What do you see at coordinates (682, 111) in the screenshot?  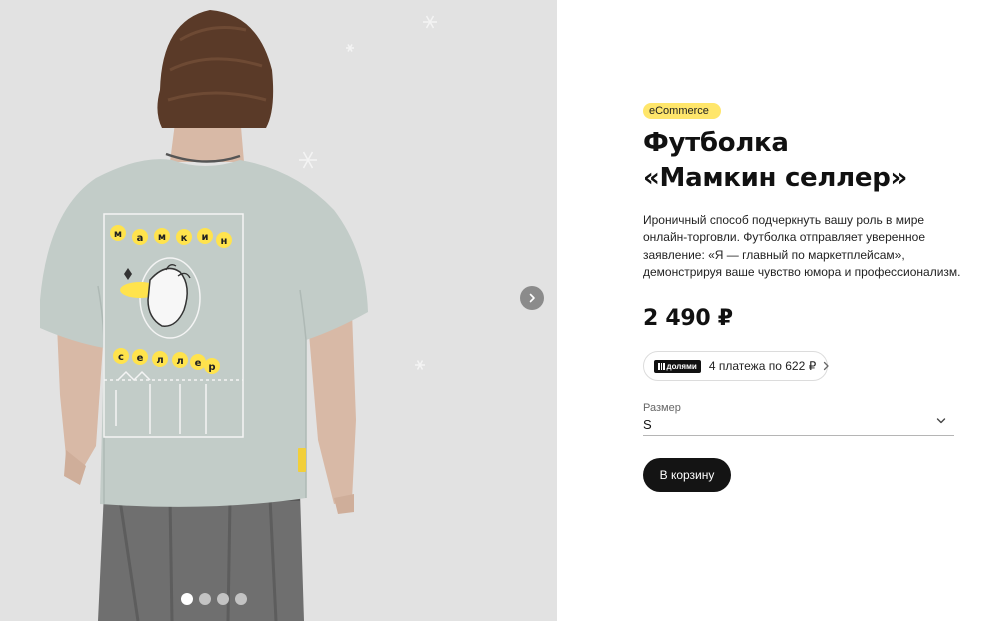 I see `category-tag: eCommerce` at bounding box center [682, 111].